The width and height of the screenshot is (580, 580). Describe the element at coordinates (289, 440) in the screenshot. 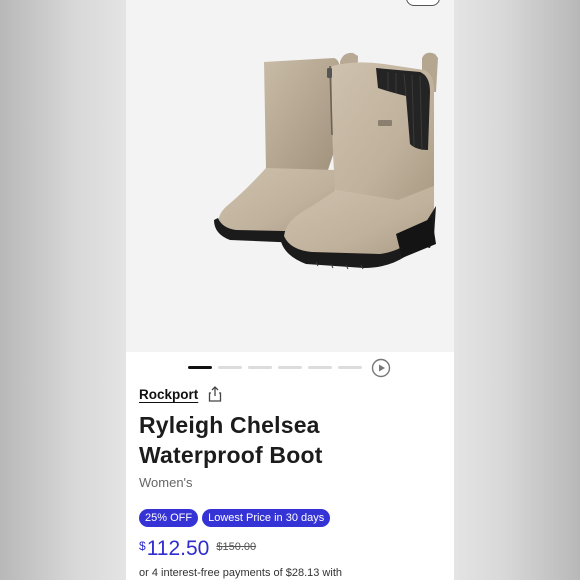

I see `product-title: Ryleigh Chelsea Waterproof Boot` at that location.